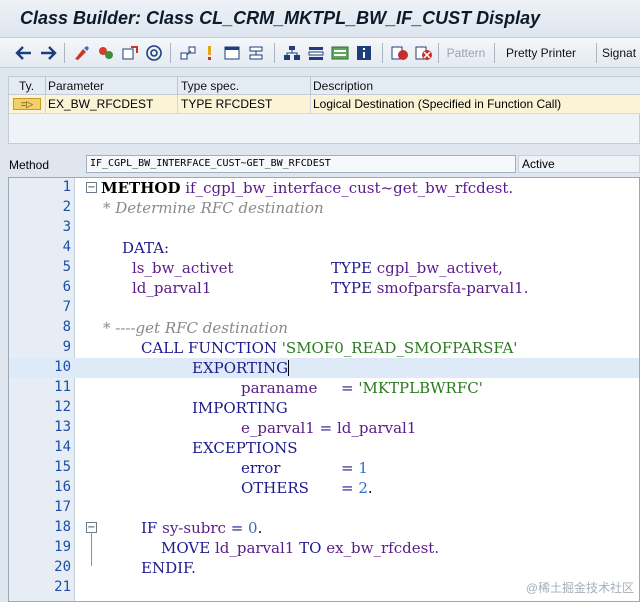 This screenshot has height=602, width=640. I want to click on activate-icon, so click(154, 53).